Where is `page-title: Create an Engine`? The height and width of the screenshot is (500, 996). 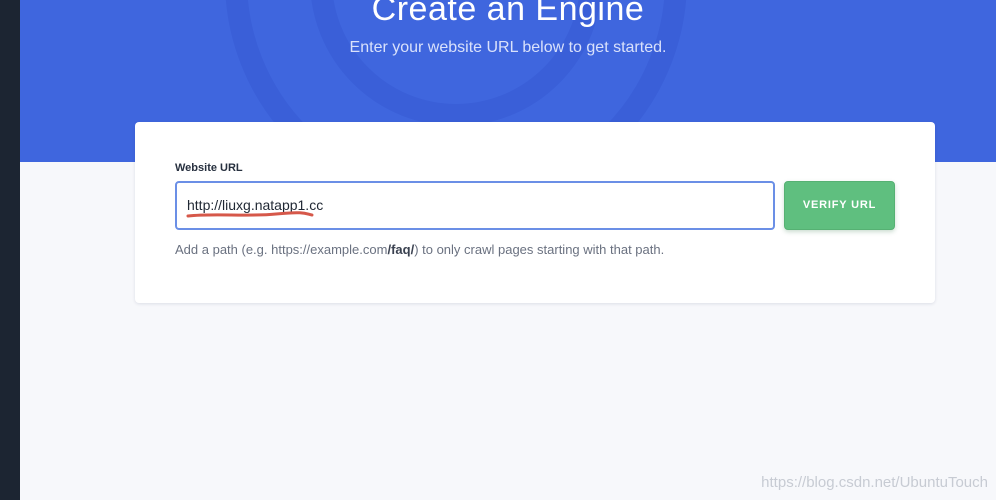 page-title: Create an Engine is located at coordinates (508, 14).